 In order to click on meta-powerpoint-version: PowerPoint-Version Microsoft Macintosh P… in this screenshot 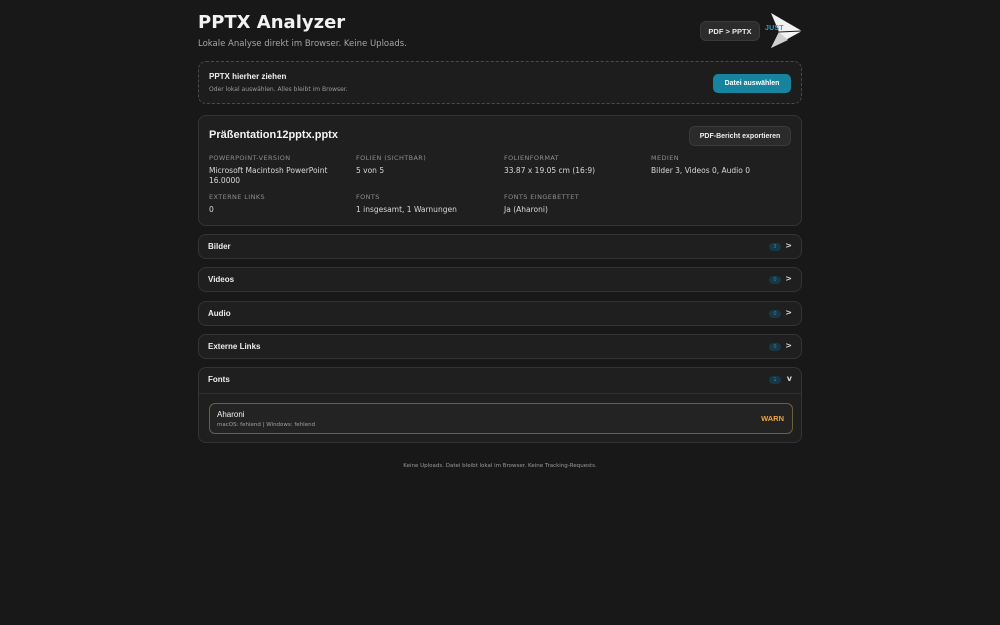, I will do `click(279, 170)`.